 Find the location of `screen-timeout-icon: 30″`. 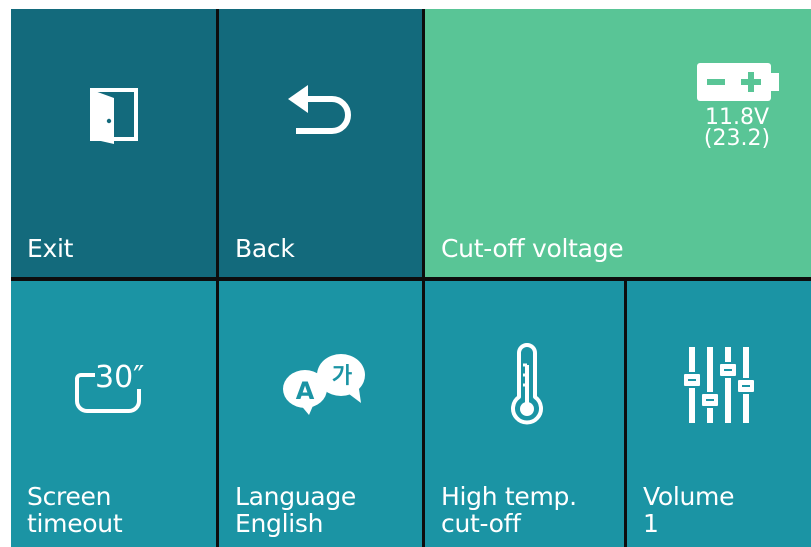

screen-timeout-icon: 30″ is located at coordinates (109, 386).